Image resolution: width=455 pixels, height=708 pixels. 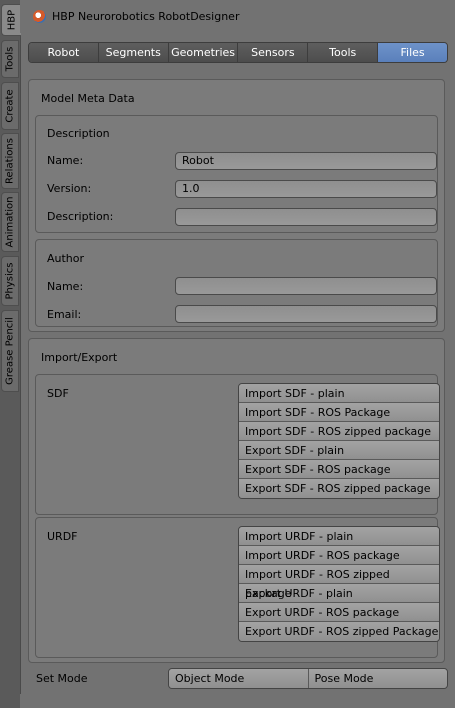 I want to click on version-field: 1.0, so click(x=306, y=189).